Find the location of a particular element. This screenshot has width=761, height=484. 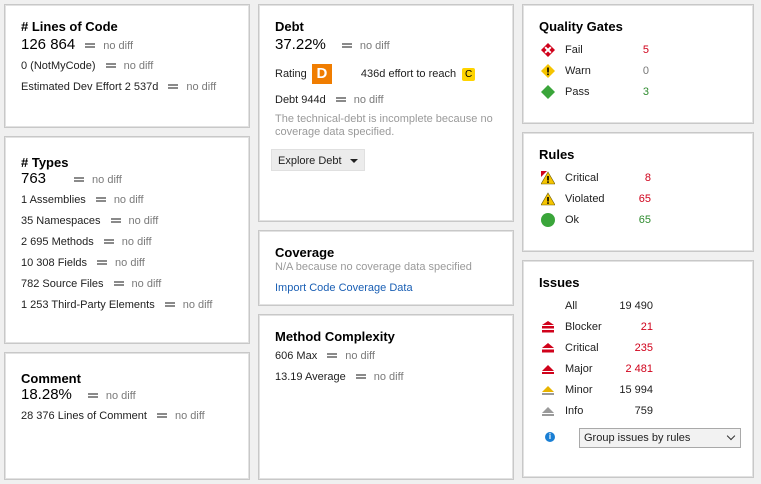

metric-row: Debt 944d no diff is located at coordinates (329, 100).